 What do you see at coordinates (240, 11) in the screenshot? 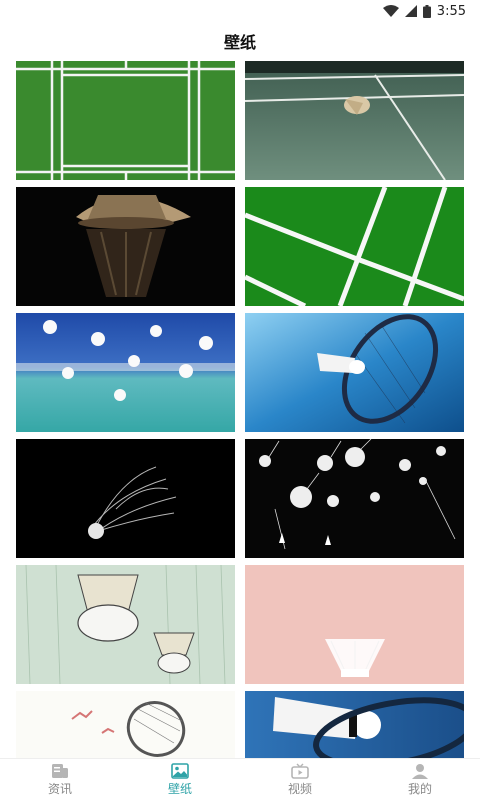
I see `status-bar: 3:55` at bounding box center [240, 11].